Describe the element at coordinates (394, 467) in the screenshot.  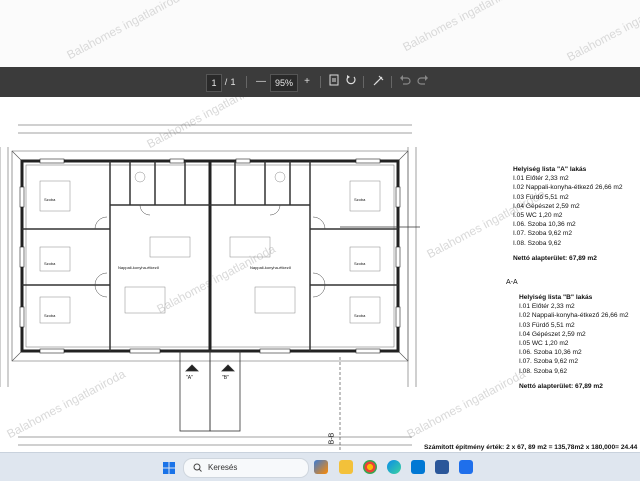
I see `edge-icon` at that location.